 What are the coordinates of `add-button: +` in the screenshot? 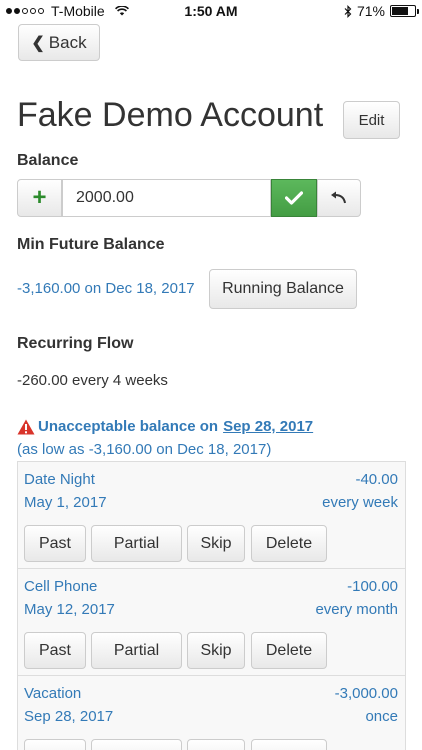 It's located at (39, 198).